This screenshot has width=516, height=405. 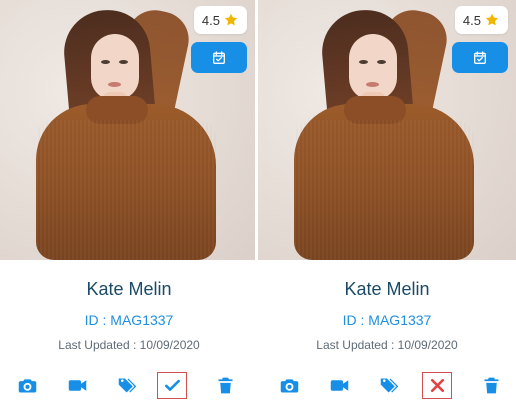 I want to click on close-icon, so click(x=437, y=385).